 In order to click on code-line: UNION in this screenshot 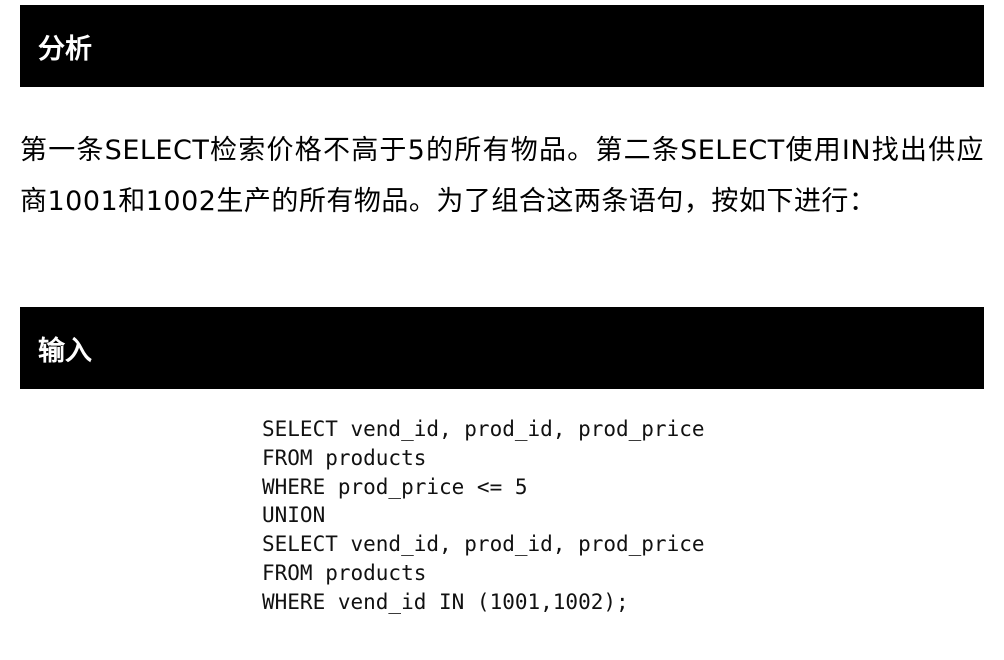, I will do `click(294, 515)`.